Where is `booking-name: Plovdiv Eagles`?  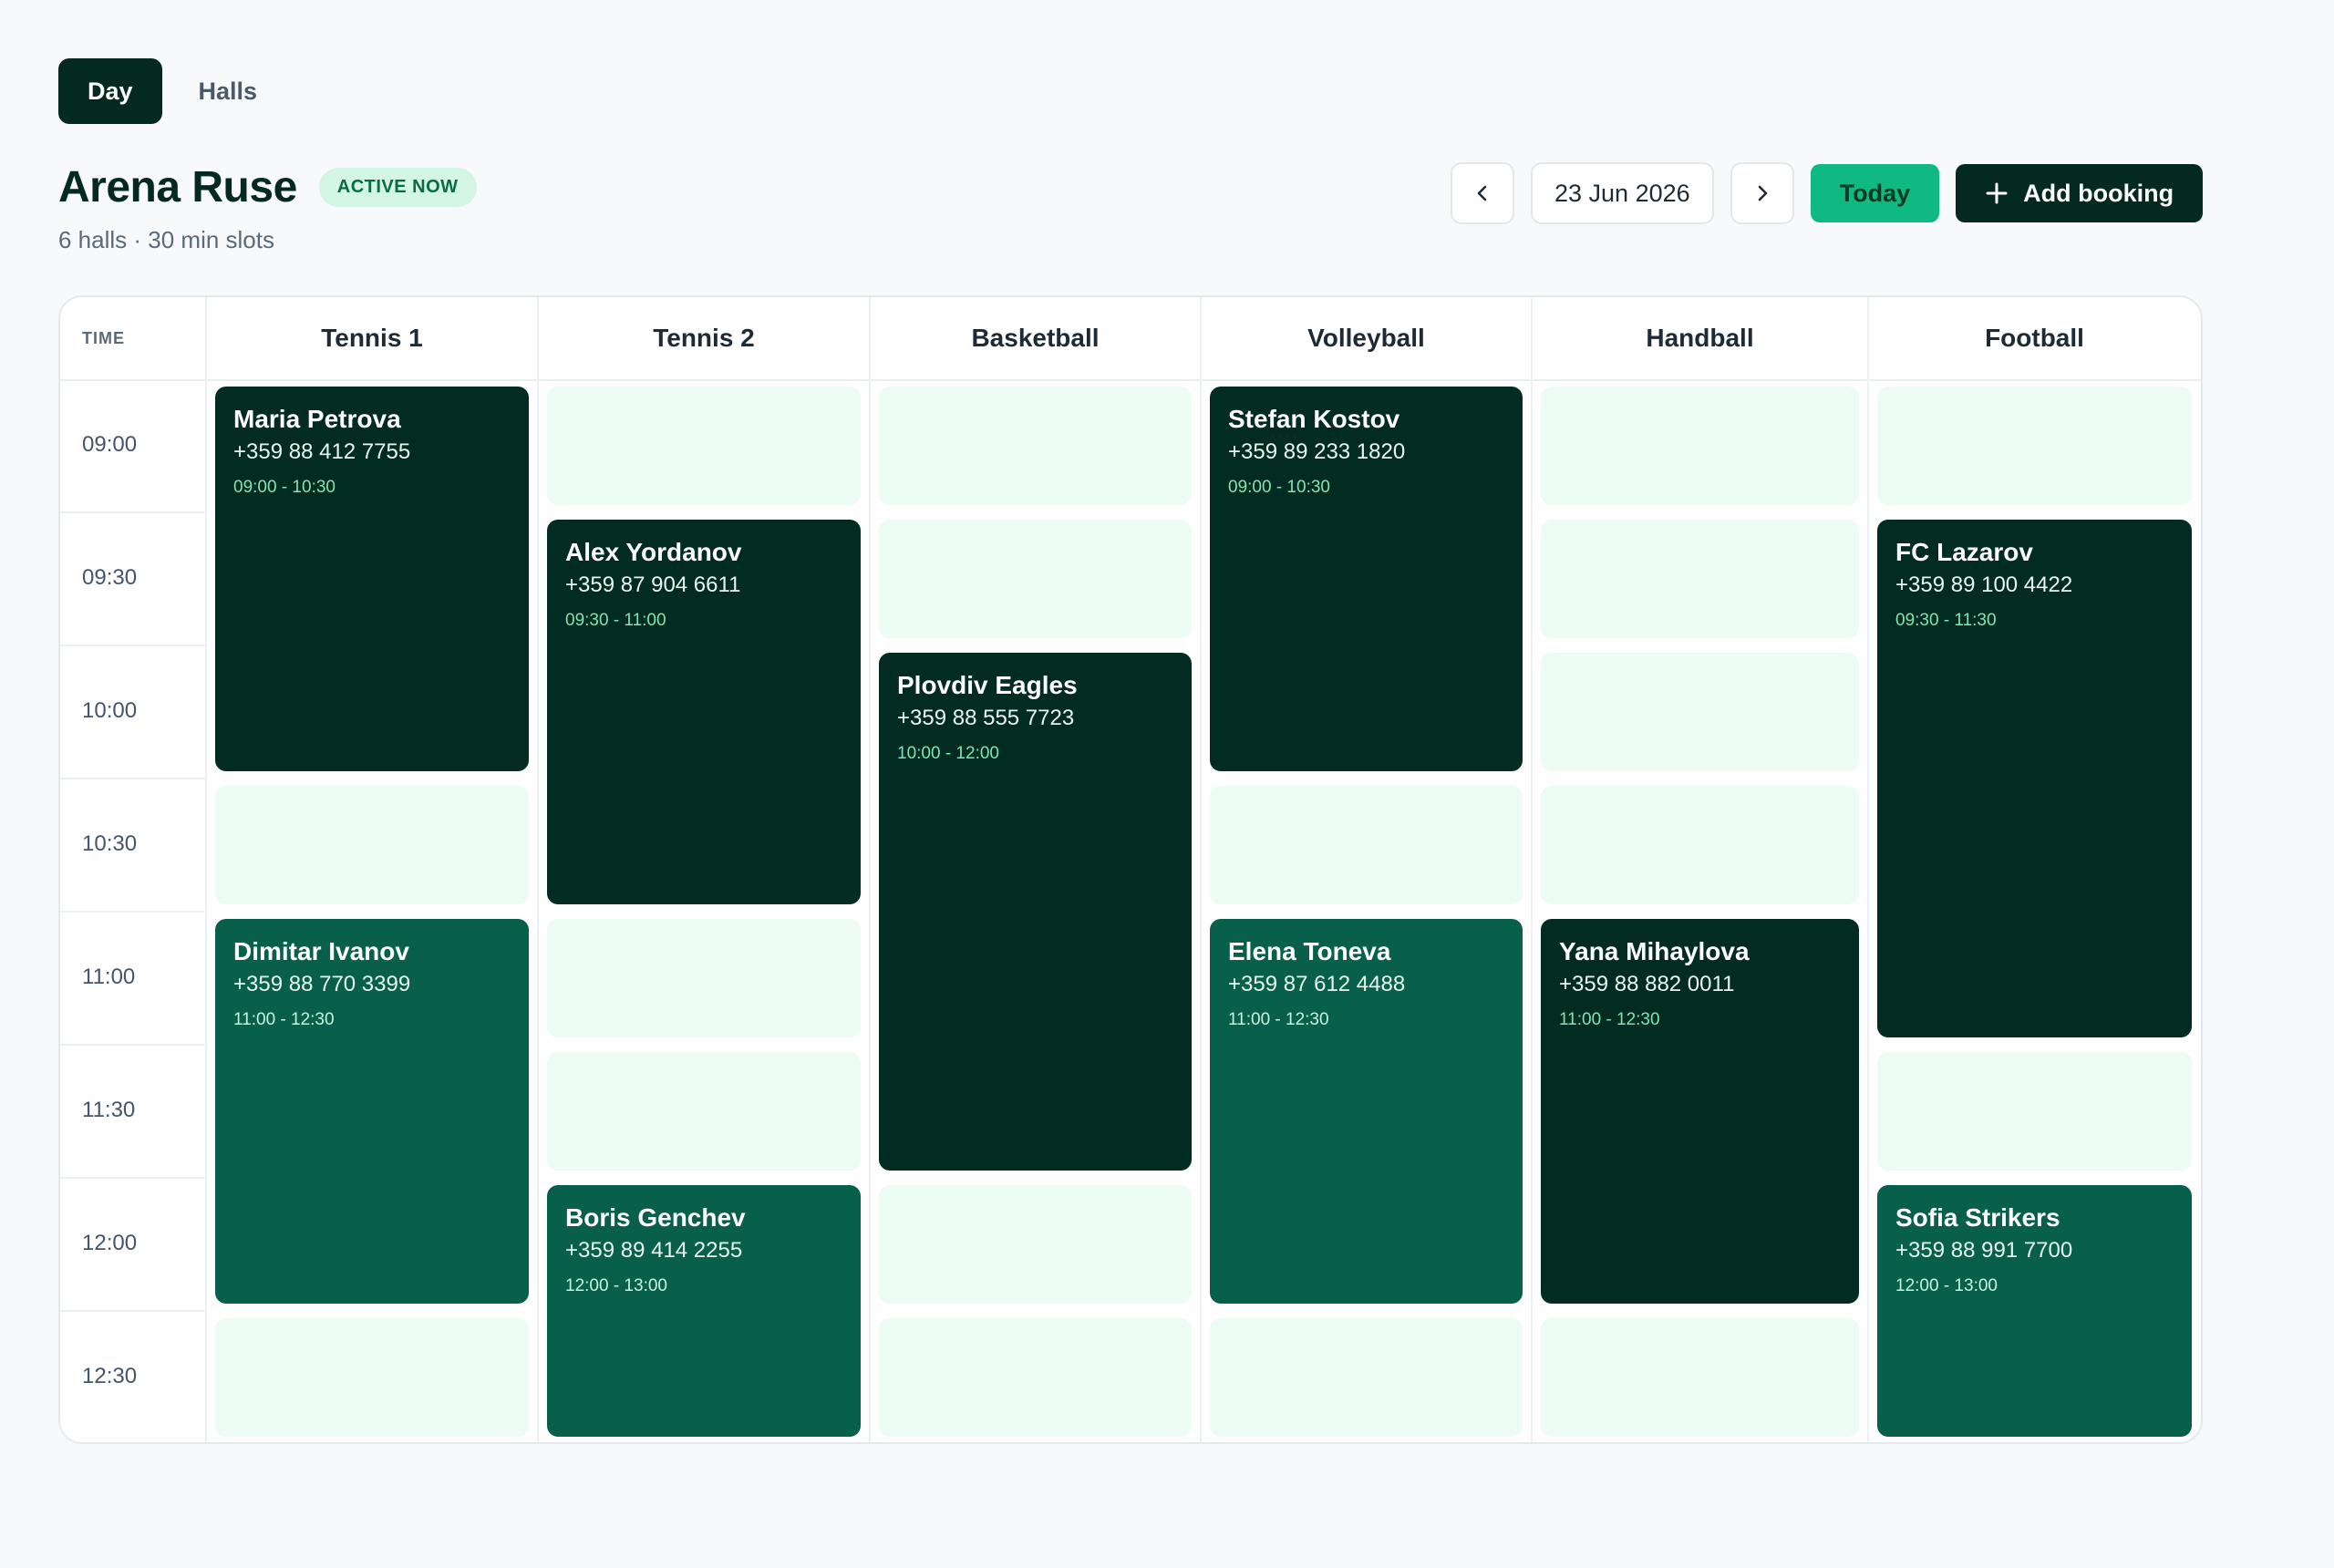
booking-name: Plovdiv Eagles is located at coordinates (988, 685).